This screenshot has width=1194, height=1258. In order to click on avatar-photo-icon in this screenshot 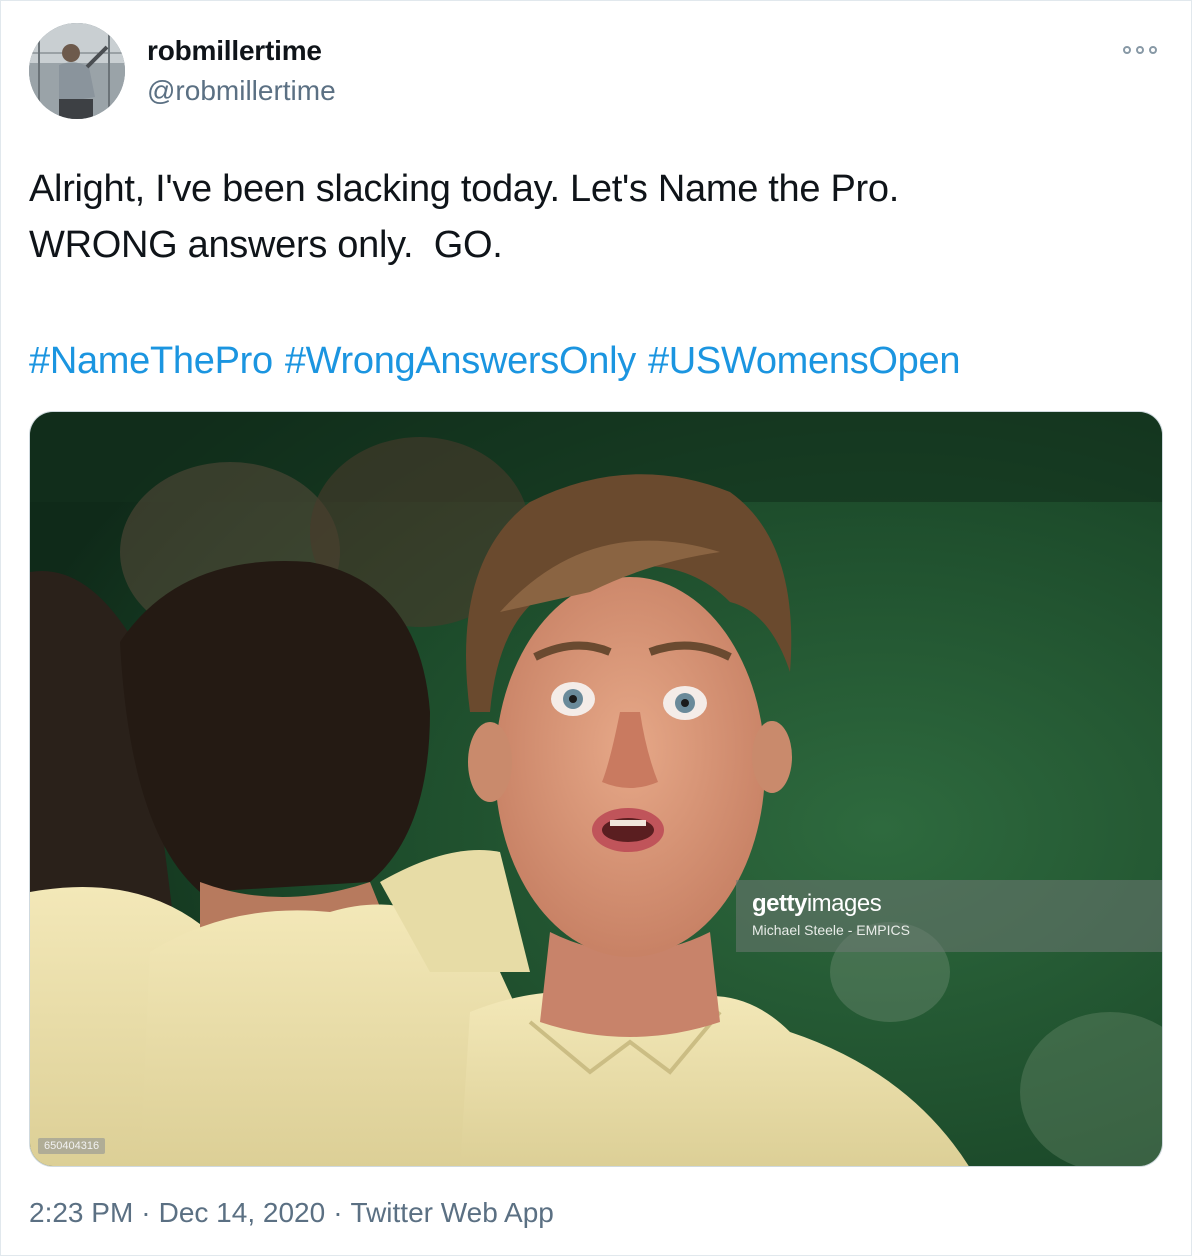, I will do `click(77, 71)`.